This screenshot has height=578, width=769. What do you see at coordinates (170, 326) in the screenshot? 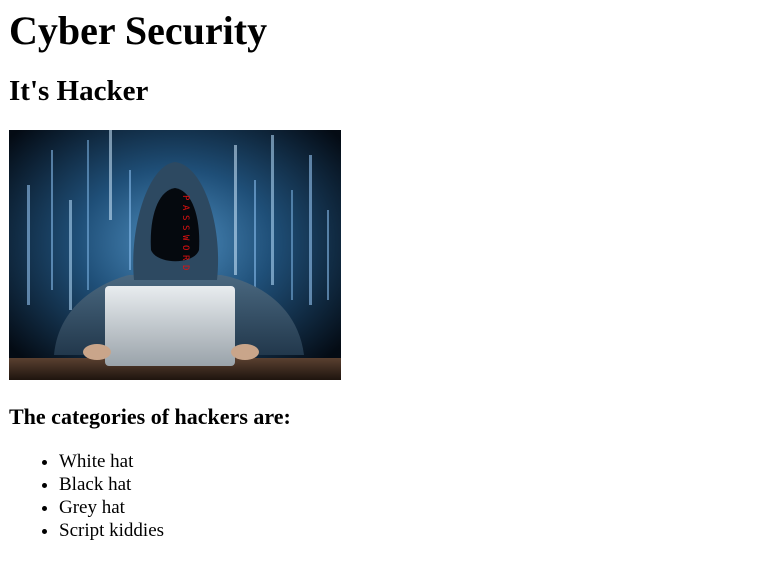
I see `laptop` at bounding box center [170, 326].